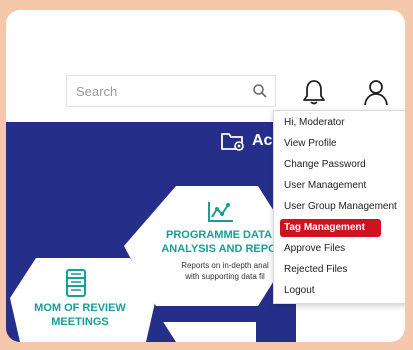  What do you see at coordinates (342, 249) in the screenshot?
I see `menu-approve-files: Approve Files` at bounding box center [342, 249].